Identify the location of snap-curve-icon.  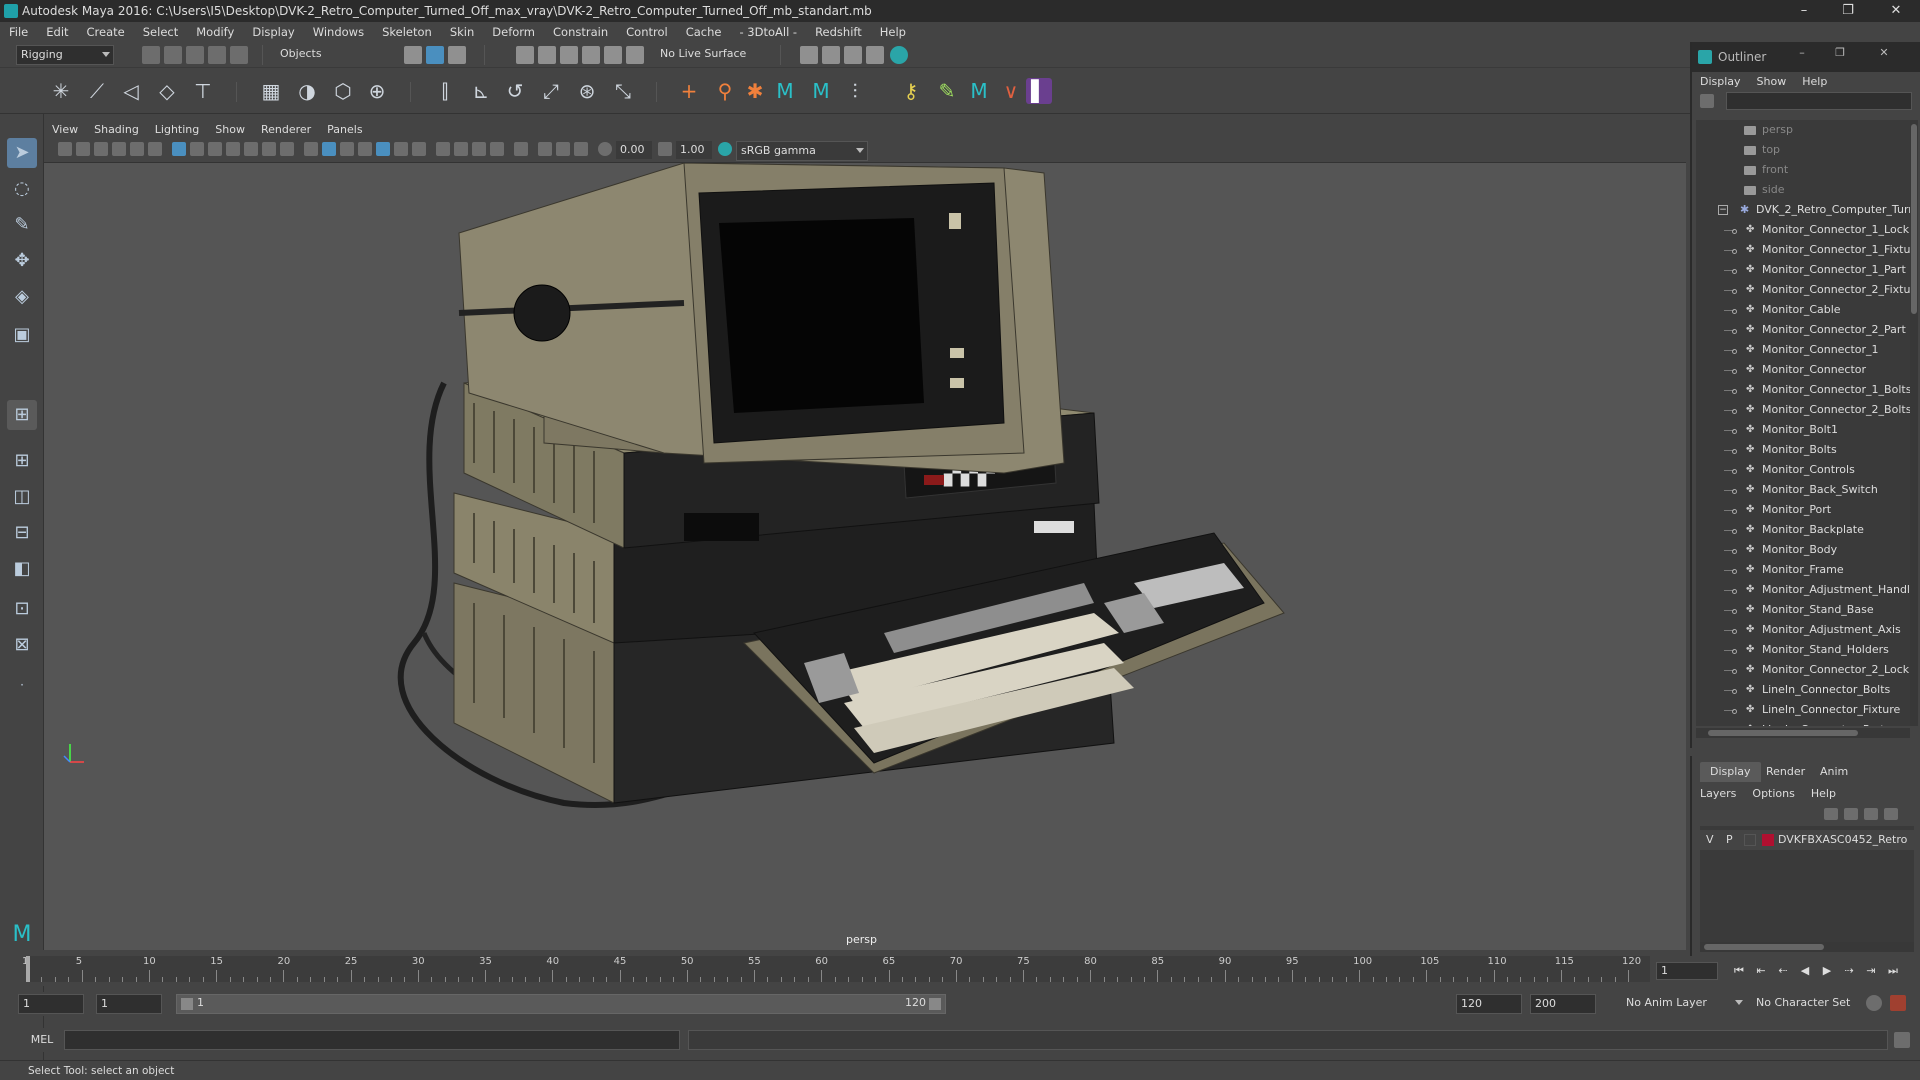
(547, 55).